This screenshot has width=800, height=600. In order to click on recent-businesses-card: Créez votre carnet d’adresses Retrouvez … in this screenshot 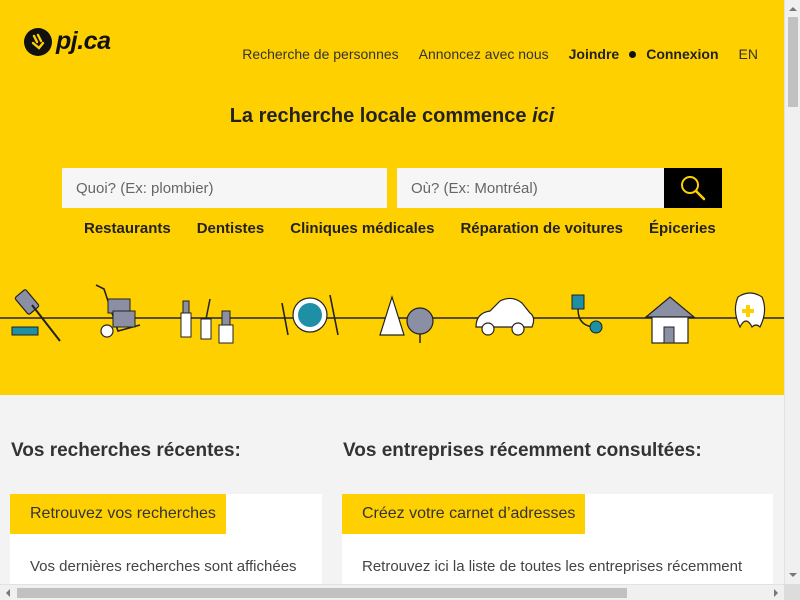, I will do `click(557, 539)`.